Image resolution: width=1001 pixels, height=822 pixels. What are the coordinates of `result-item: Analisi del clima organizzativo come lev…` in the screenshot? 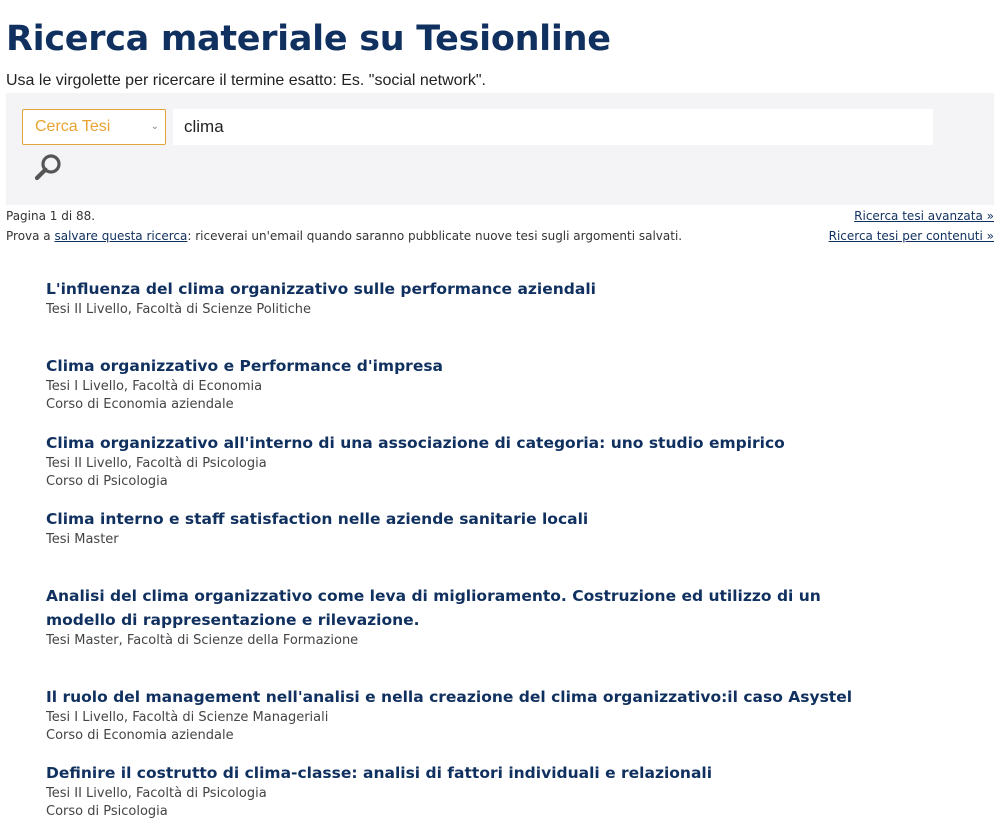 It's located at (461, 617).